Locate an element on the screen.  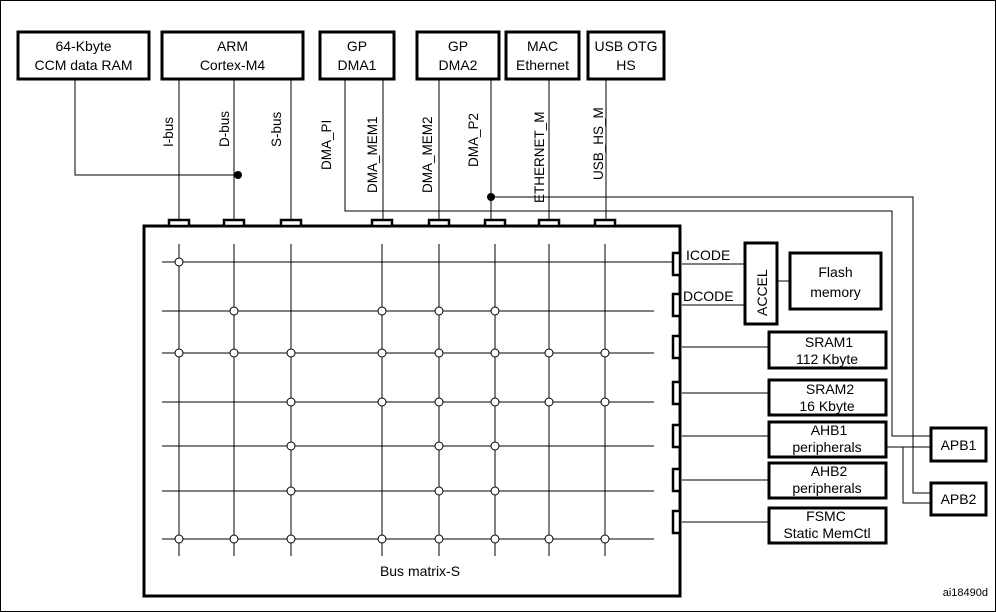
bus-matrix-label: Bus matrix-S is located at coordinates (420, 571).